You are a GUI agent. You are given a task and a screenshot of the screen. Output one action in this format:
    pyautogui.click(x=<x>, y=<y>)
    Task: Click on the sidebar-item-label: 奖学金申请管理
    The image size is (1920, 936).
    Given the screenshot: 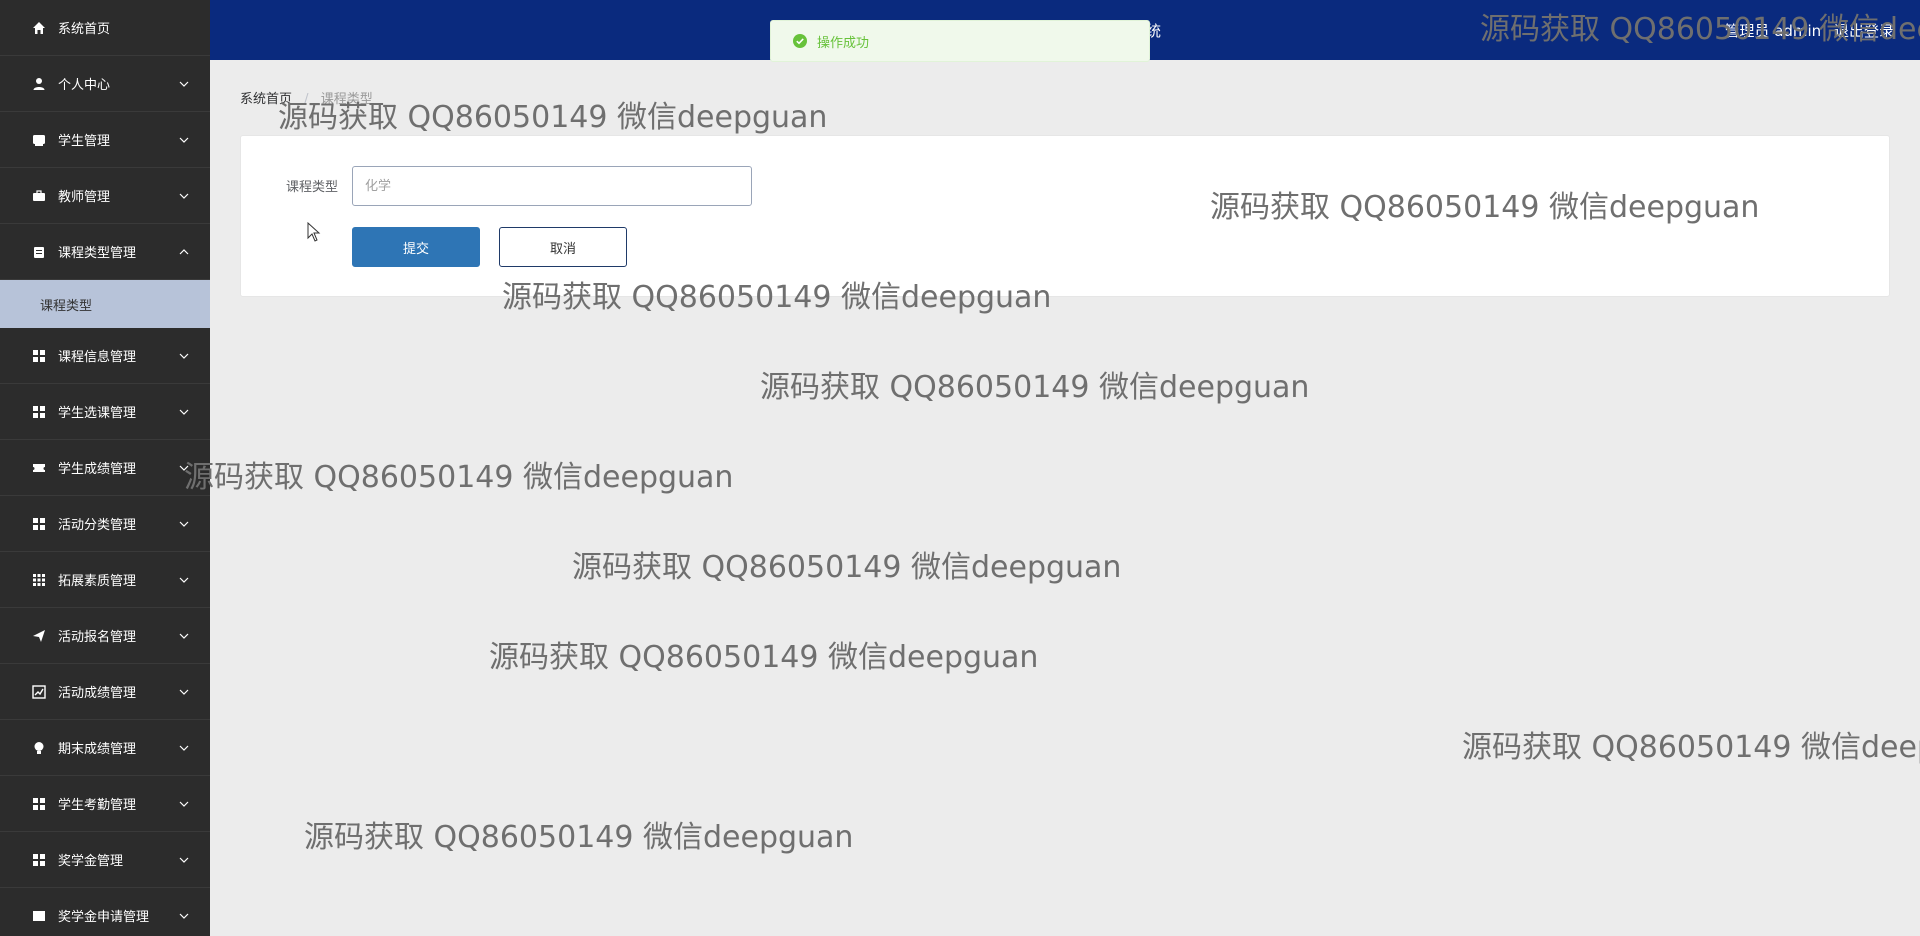 What is the action you would take?
    pyautogui.click(x=104, y=917)
    